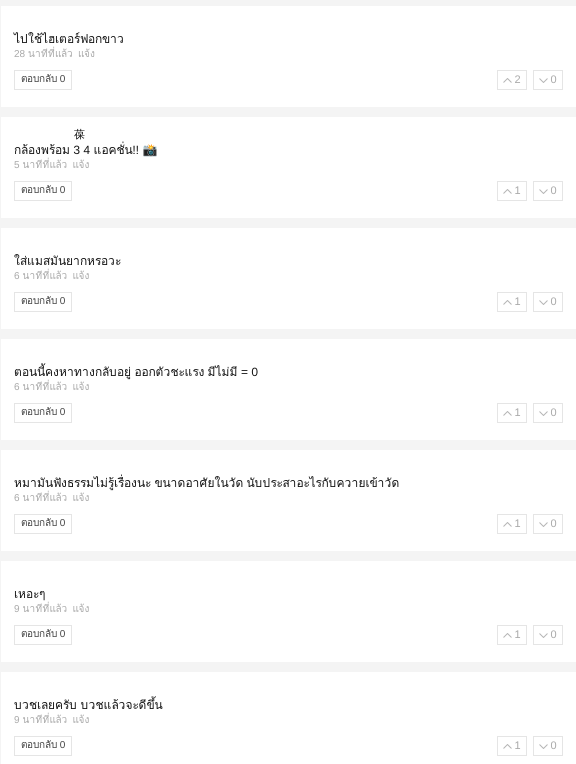 The width and height of the screenshot is (576, 764). What do you see at coordinates (86, 149) in the screenshot?
I see `comment-text: กล้องพร้อม 3 4 แอคชั่น!! 📸` at bounding box center [86, 149].